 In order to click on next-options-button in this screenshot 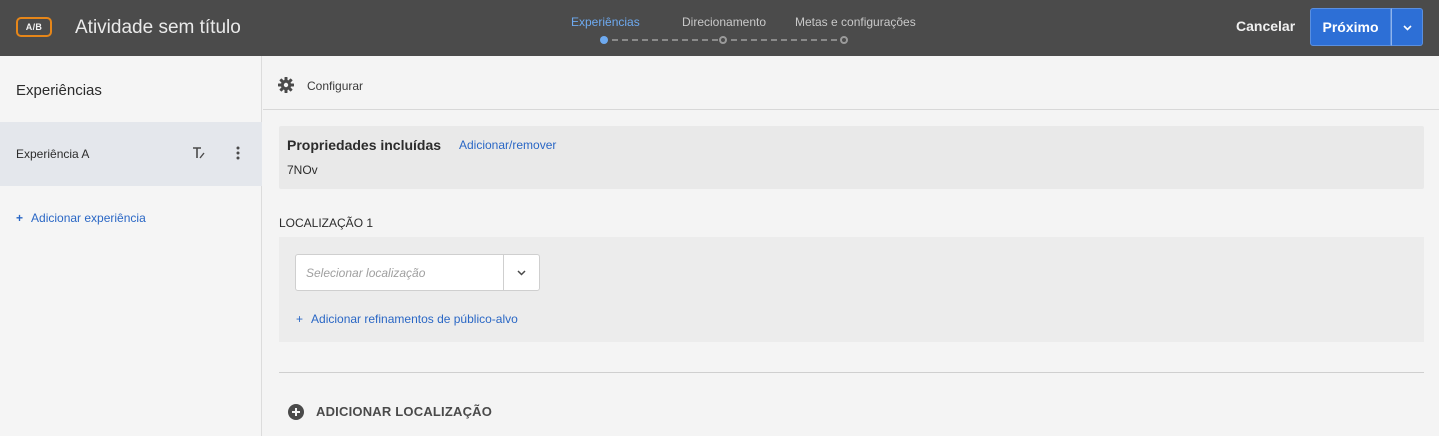, I will do `click(1407, 27)`.